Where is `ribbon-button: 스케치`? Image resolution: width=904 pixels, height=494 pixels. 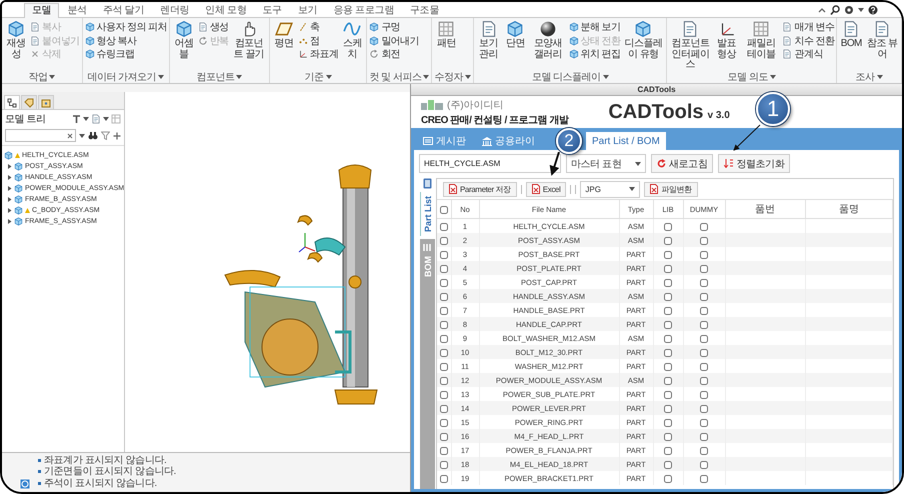
ribbon-button: 스케치 is located at coordinates (352, 40).